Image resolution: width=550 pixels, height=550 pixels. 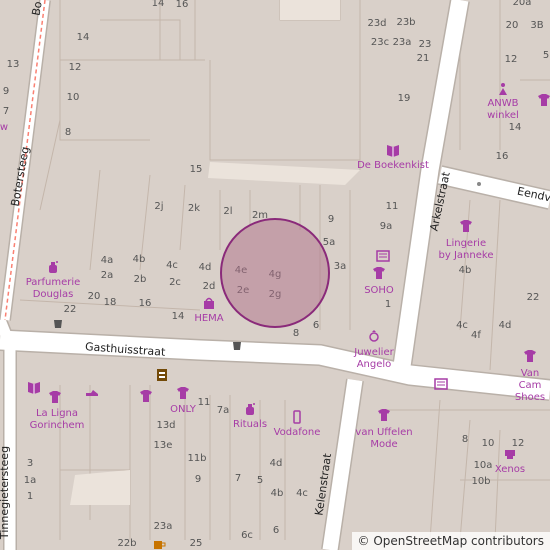 I want to click on poi-label-only: ONLY, so click(x=183, y=410).